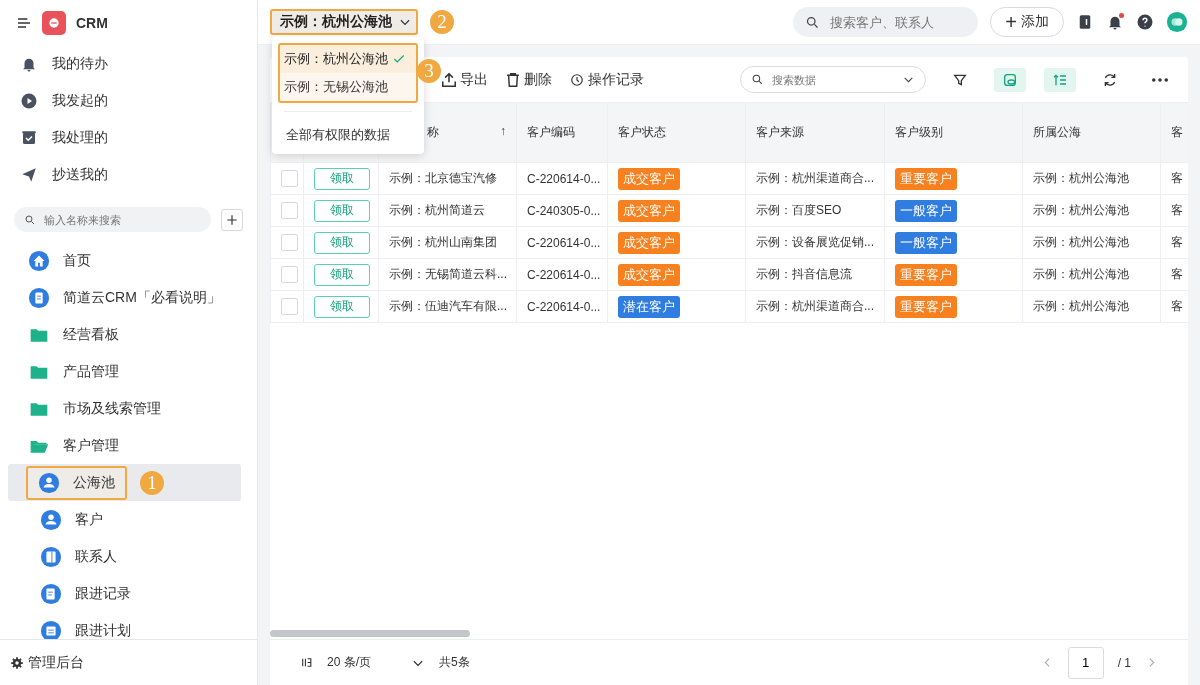 The height and width of the screenshot is (685, 1200). I want to click on nav-label: 跟进记录, so click(103, 593).